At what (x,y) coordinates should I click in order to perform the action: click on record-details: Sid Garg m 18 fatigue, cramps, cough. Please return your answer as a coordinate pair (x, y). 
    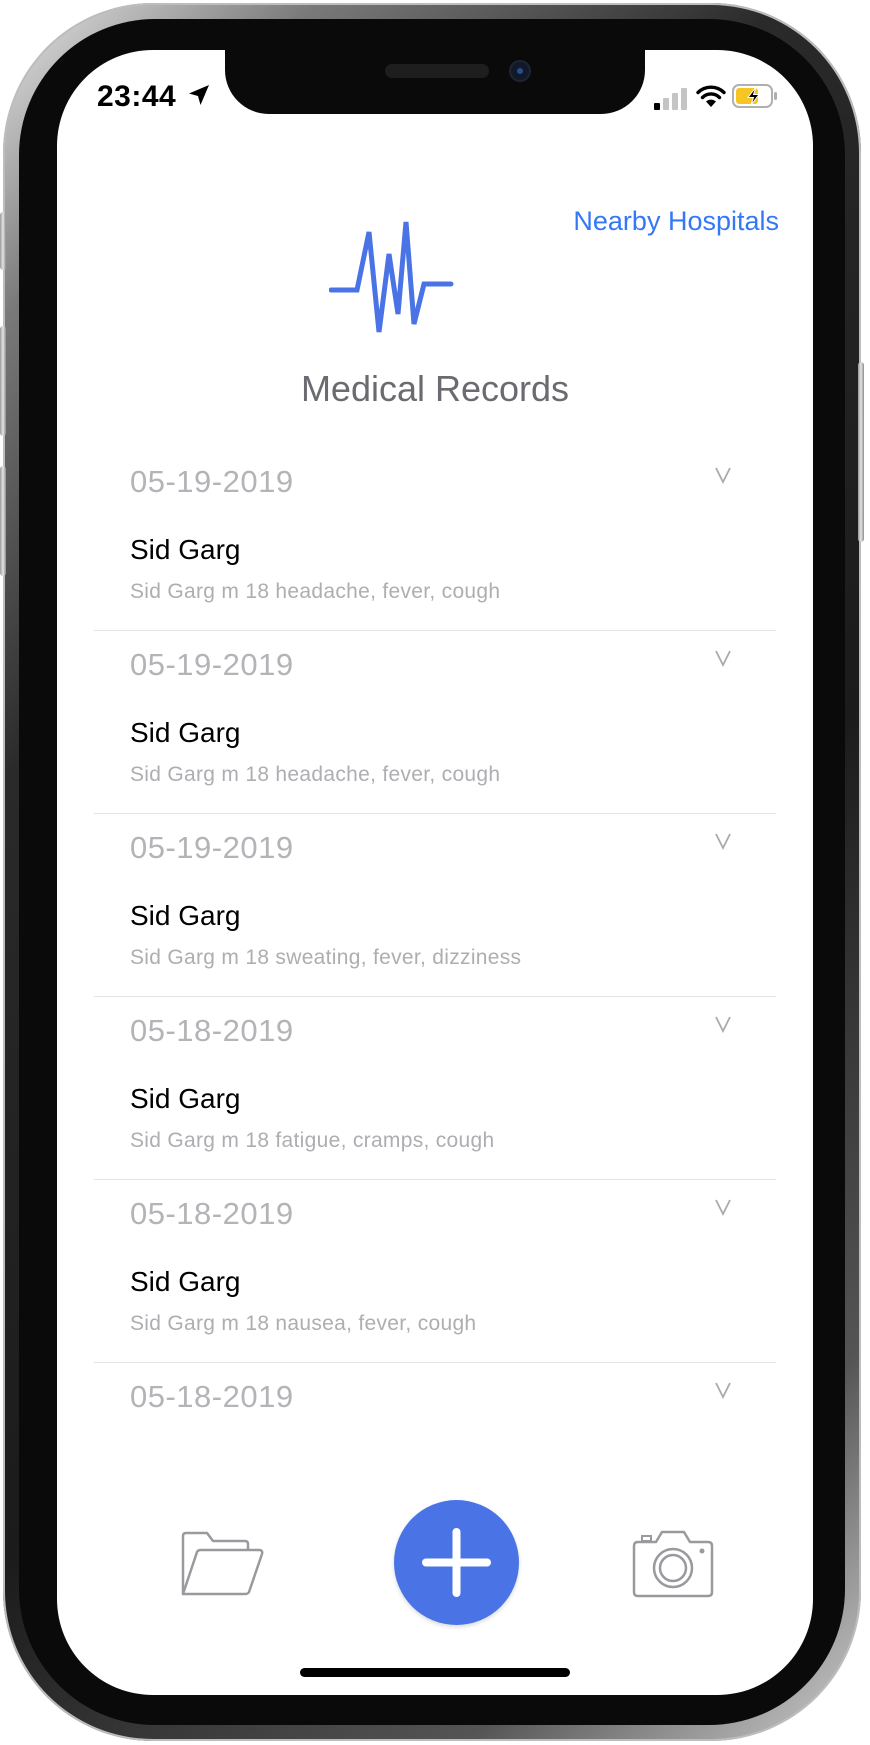
    Looking at the image, I should click on (312, 1140).